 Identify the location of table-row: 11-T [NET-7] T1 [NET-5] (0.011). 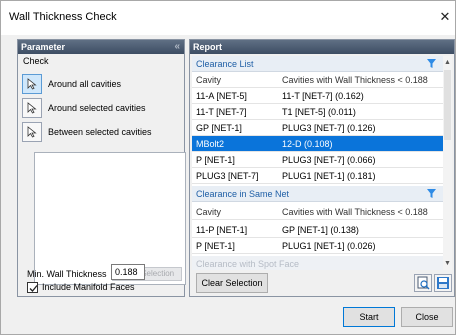
(318, 112).